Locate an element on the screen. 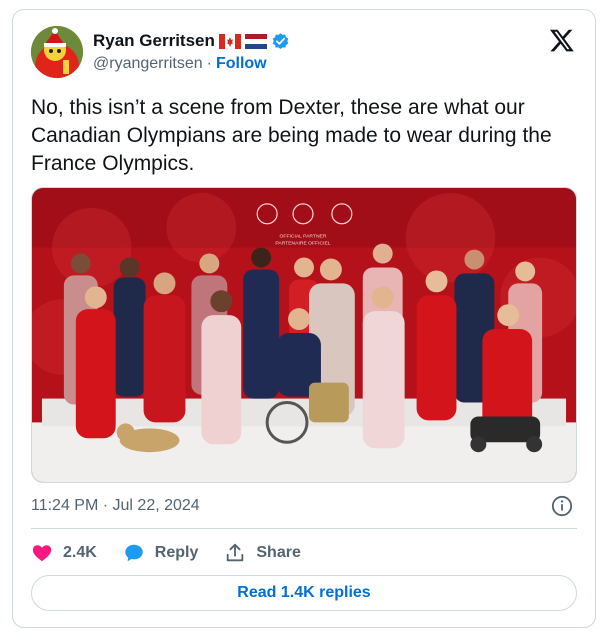  author-handle: @ryangerritsen is located at coordinates (148, 64).